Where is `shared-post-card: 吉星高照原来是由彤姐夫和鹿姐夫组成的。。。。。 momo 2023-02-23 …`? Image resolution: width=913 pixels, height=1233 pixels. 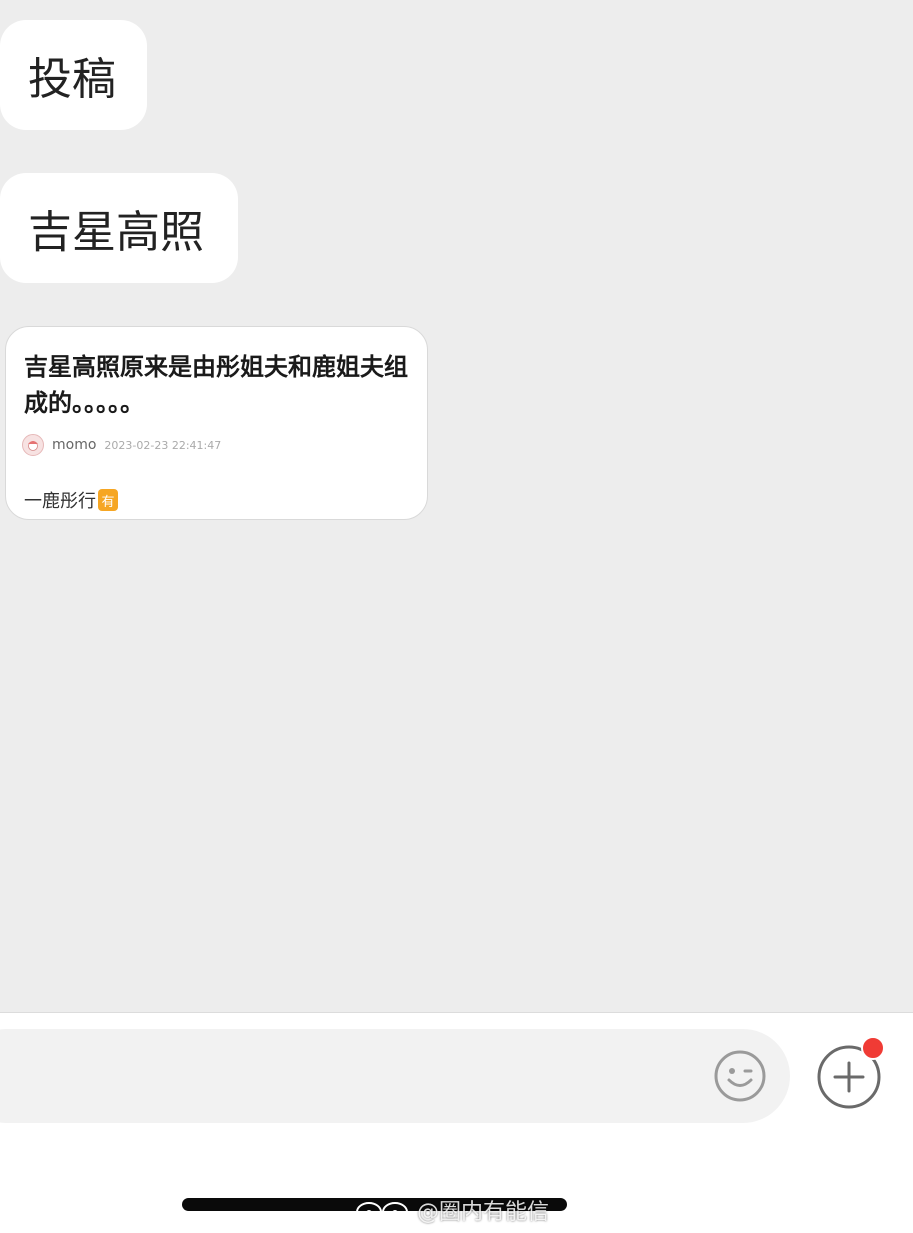
shared-post-card: 吉星高照原来是由彤姐夫和鹿姐夫组成的。。。。。 momo 2023-02-23 … is located at coordinates (216, 423).